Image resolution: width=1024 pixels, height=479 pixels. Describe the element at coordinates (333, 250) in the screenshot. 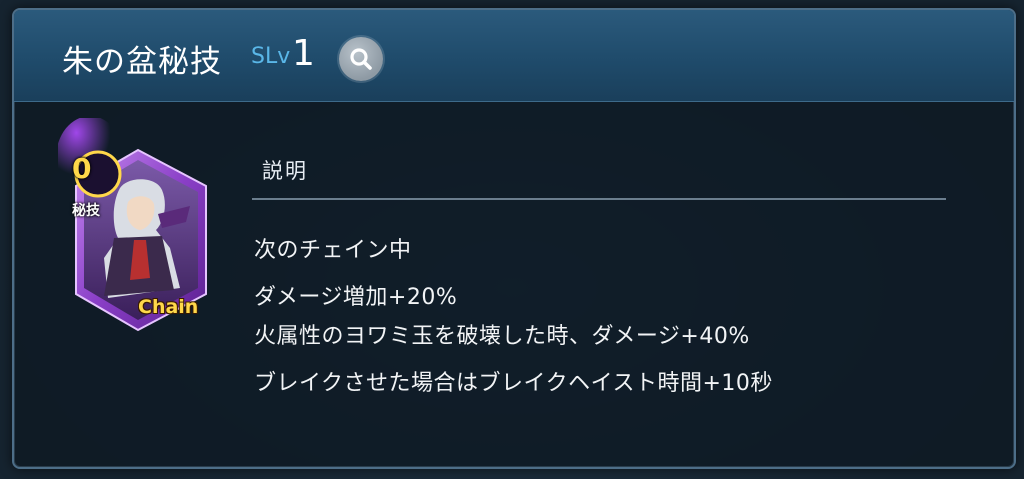

I see `description-line: 次のチェイン中` at that location.